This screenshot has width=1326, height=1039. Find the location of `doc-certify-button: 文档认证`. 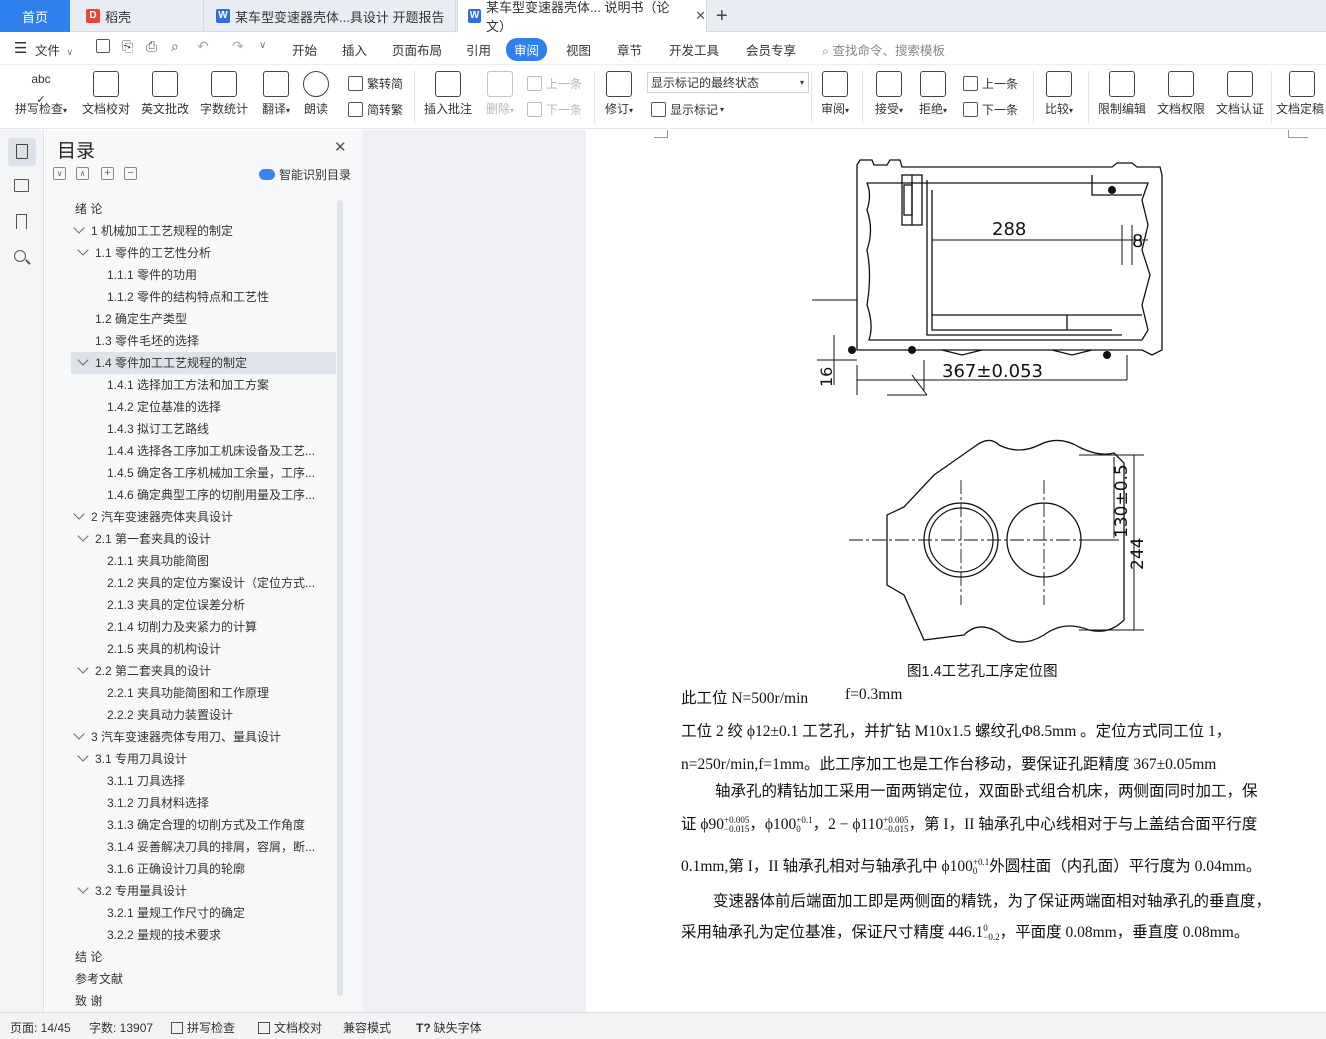

doc-certify-button: 文档认证 is located at coordinates (1240, 93).